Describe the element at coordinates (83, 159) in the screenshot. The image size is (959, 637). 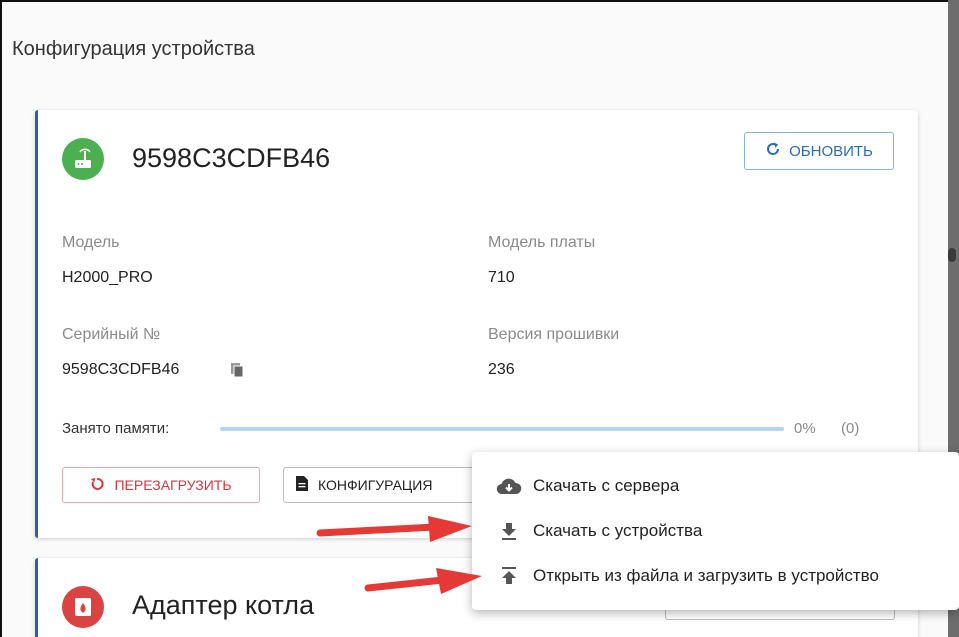
I see `router-icon` at that location.